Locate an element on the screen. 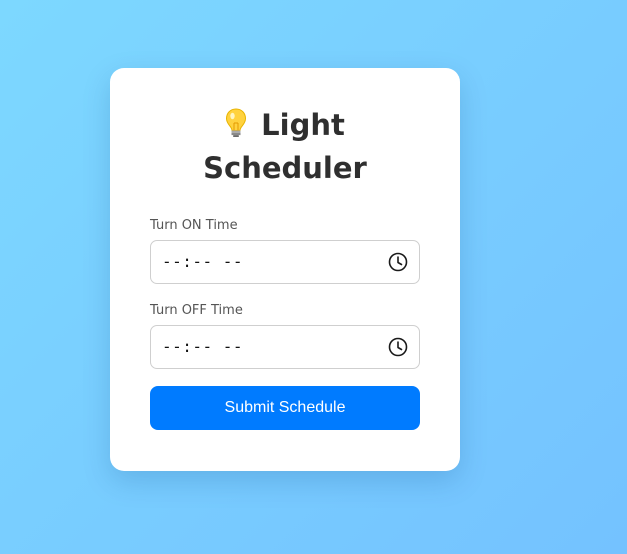 The width and height of the screenshot is (627, 554). page-title: Light Scheduler is located at coordinates (285, 129).